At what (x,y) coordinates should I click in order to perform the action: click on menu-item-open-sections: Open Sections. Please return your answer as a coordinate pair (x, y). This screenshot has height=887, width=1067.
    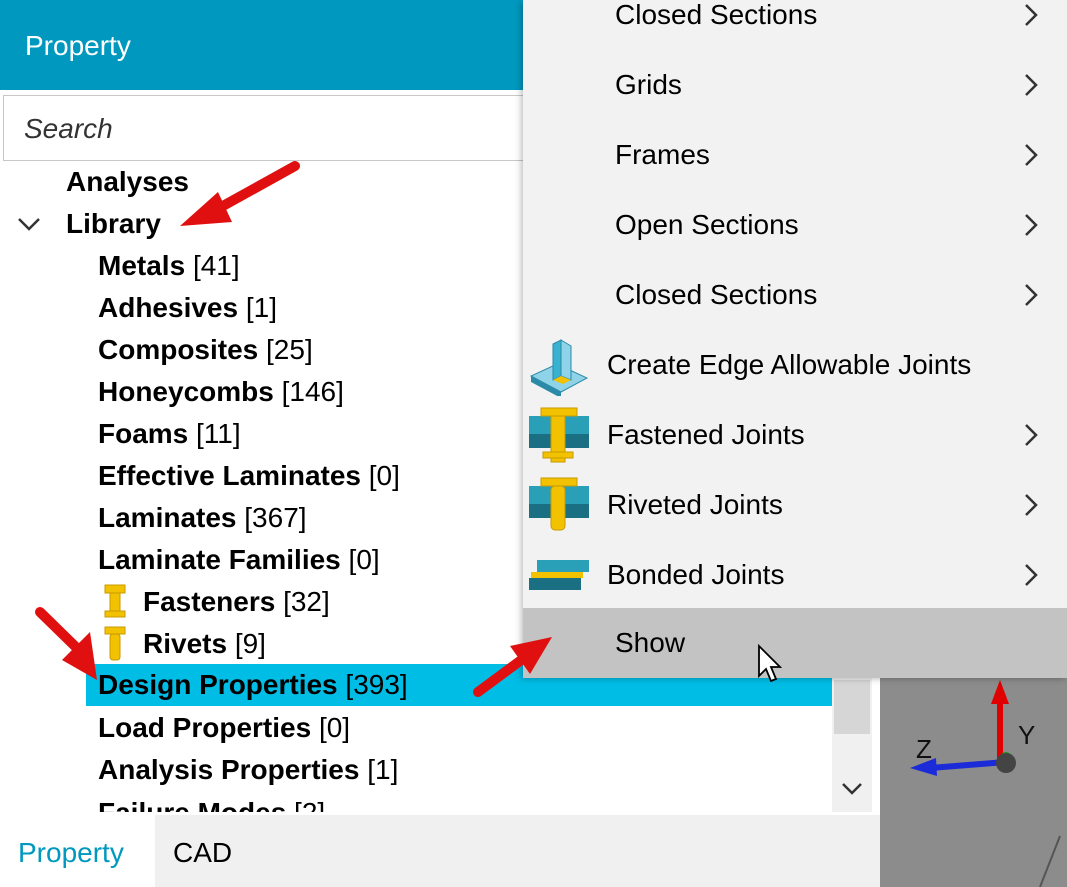
    Looking at the image, I should click on (795, 225).